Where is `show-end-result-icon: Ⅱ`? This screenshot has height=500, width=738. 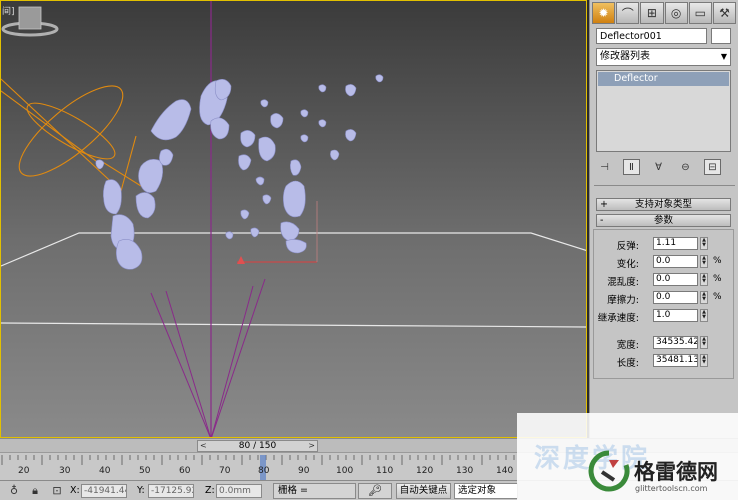
show-end-result-icon: Ⅱ is located at coordinates (631, 167).